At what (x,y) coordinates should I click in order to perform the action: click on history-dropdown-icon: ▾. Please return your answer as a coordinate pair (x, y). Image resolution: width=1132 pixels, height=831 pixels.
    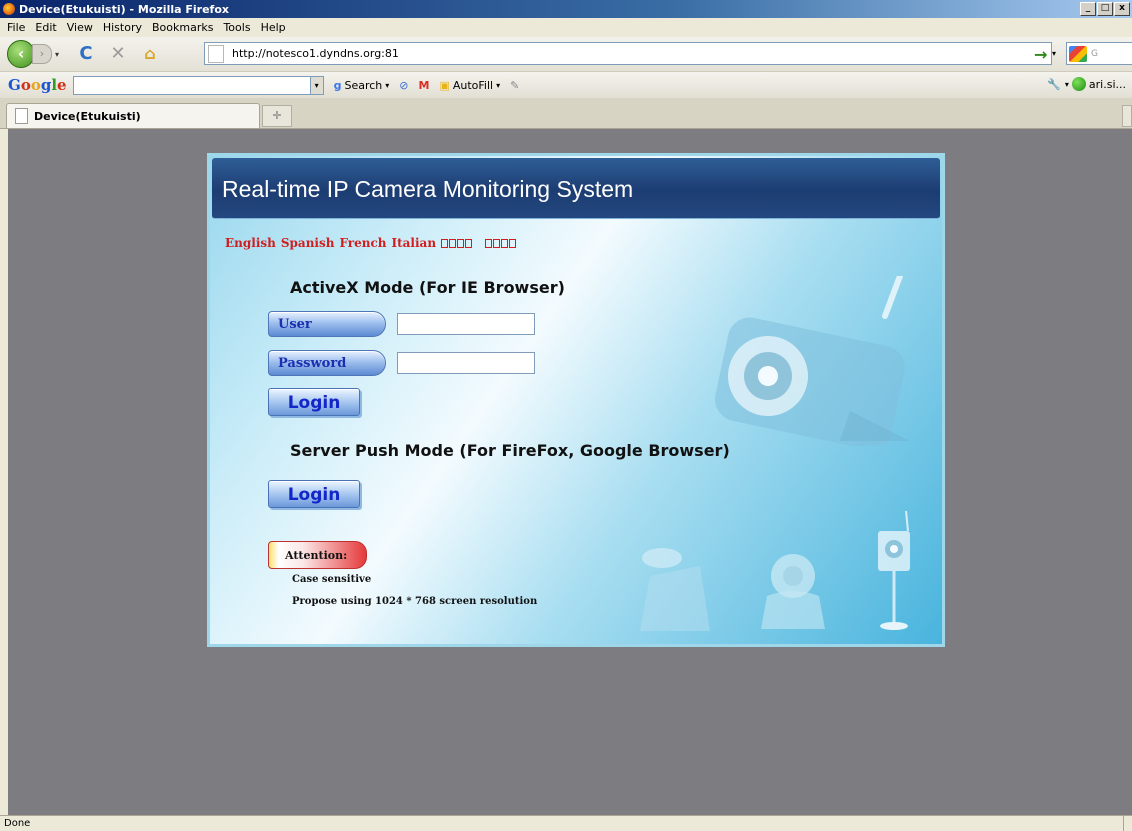
    Looking at the image, I should click on (60, 54).